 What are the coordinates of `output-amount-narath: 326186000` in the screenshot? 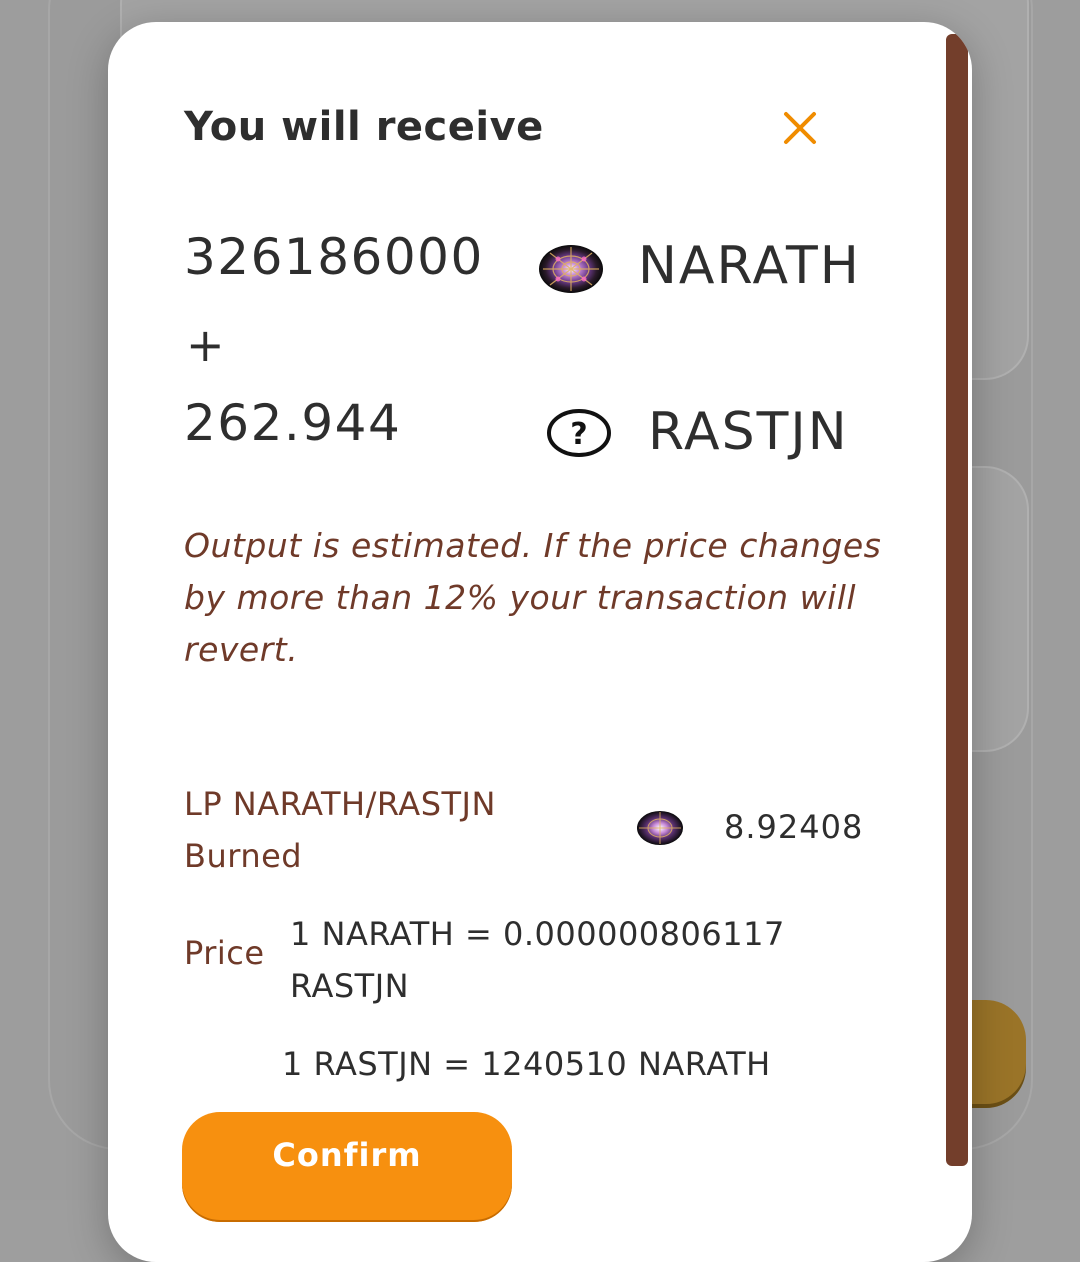 It's located at (334, 257).